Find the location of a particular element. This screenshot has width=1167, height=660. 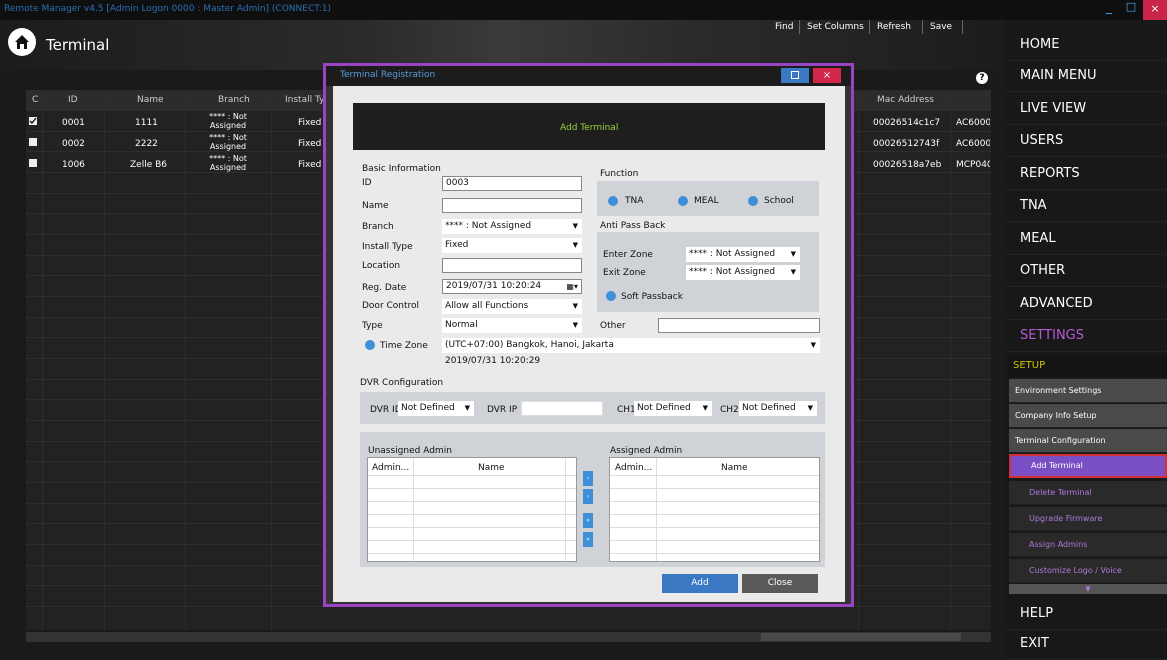

time-zone-select: (UTC+07:00) Bangkok, Hanoi, Jakarta ▼ is located at coordinates (631, 345).